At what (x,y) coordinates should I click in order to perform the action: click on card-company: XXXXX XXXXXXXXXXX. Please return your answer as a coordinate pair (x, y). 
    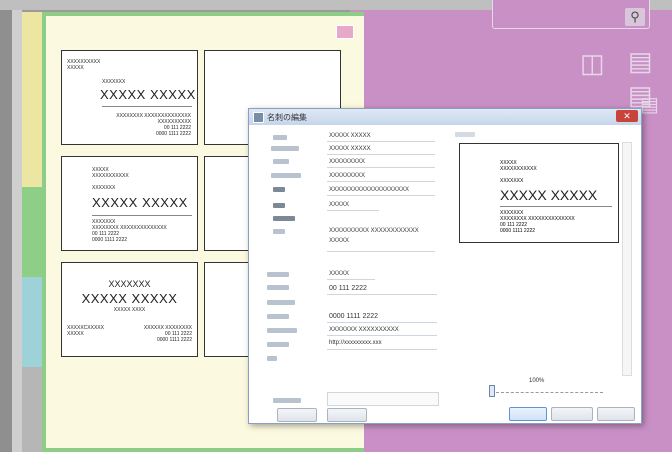
    Looking at the image, I should click on (110, 173).